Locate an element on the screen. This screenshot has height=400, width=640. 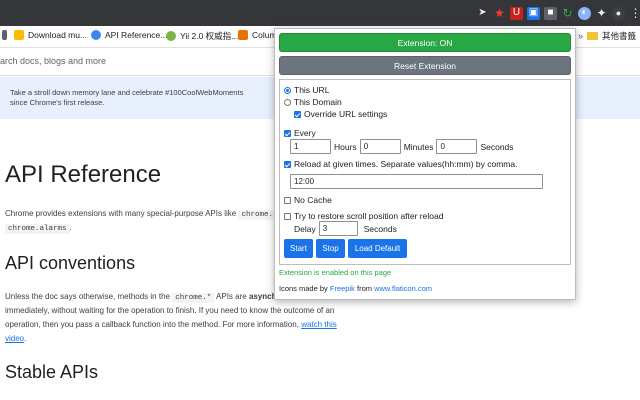
shield-extension-icon: U is located at coordinates (516, 13).